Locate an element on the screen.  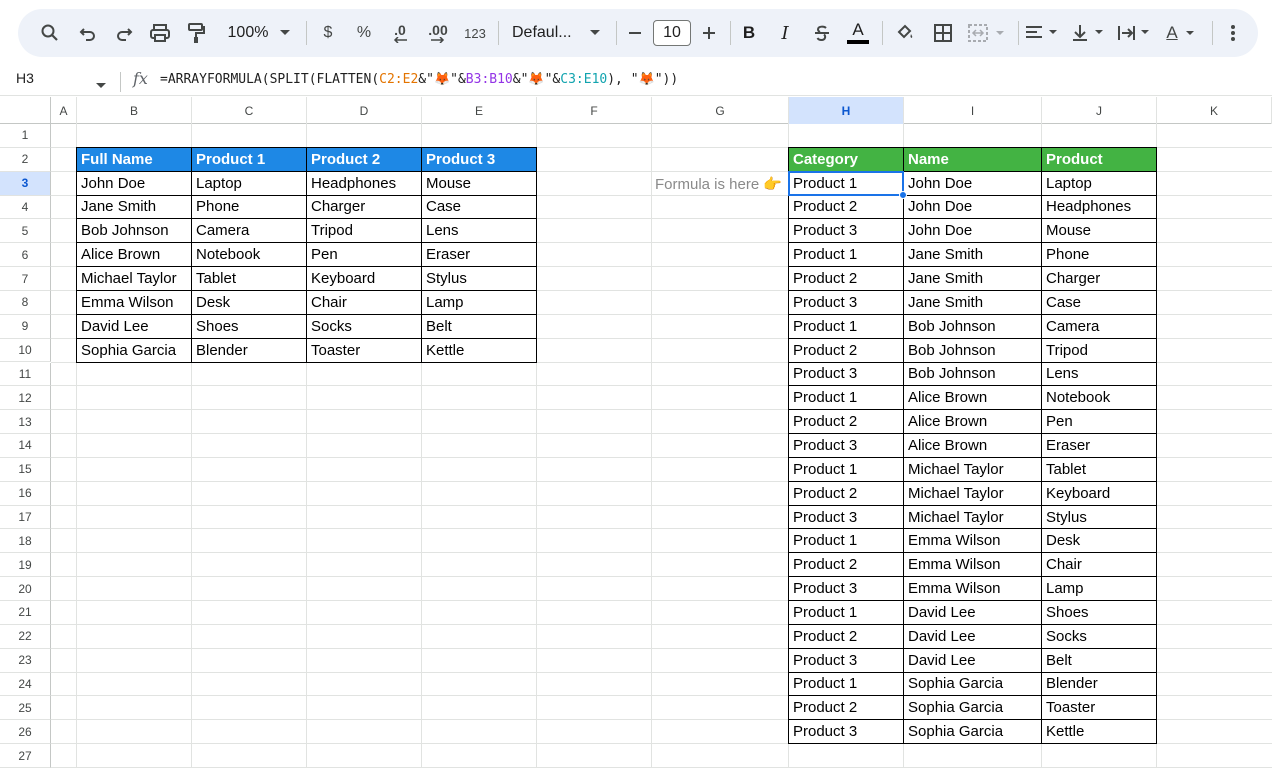
search-icon is located at coordinates (50, 33).